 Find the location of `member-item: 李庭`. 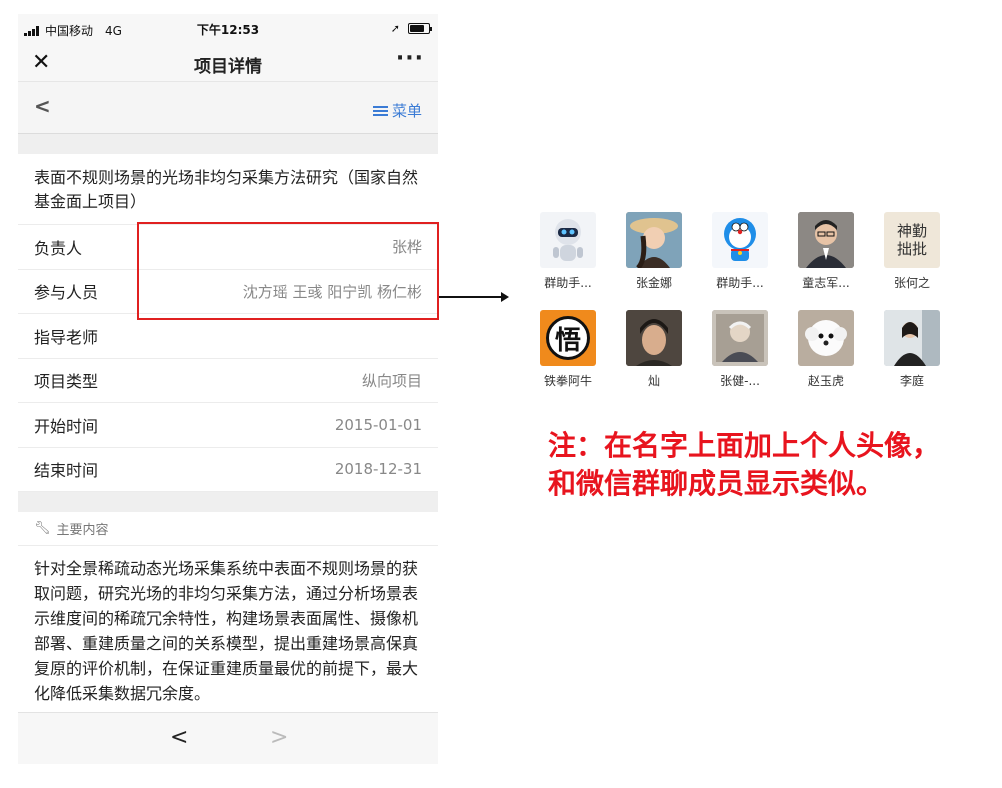

member-item: 李庭 is located at coordinates (912, 349).